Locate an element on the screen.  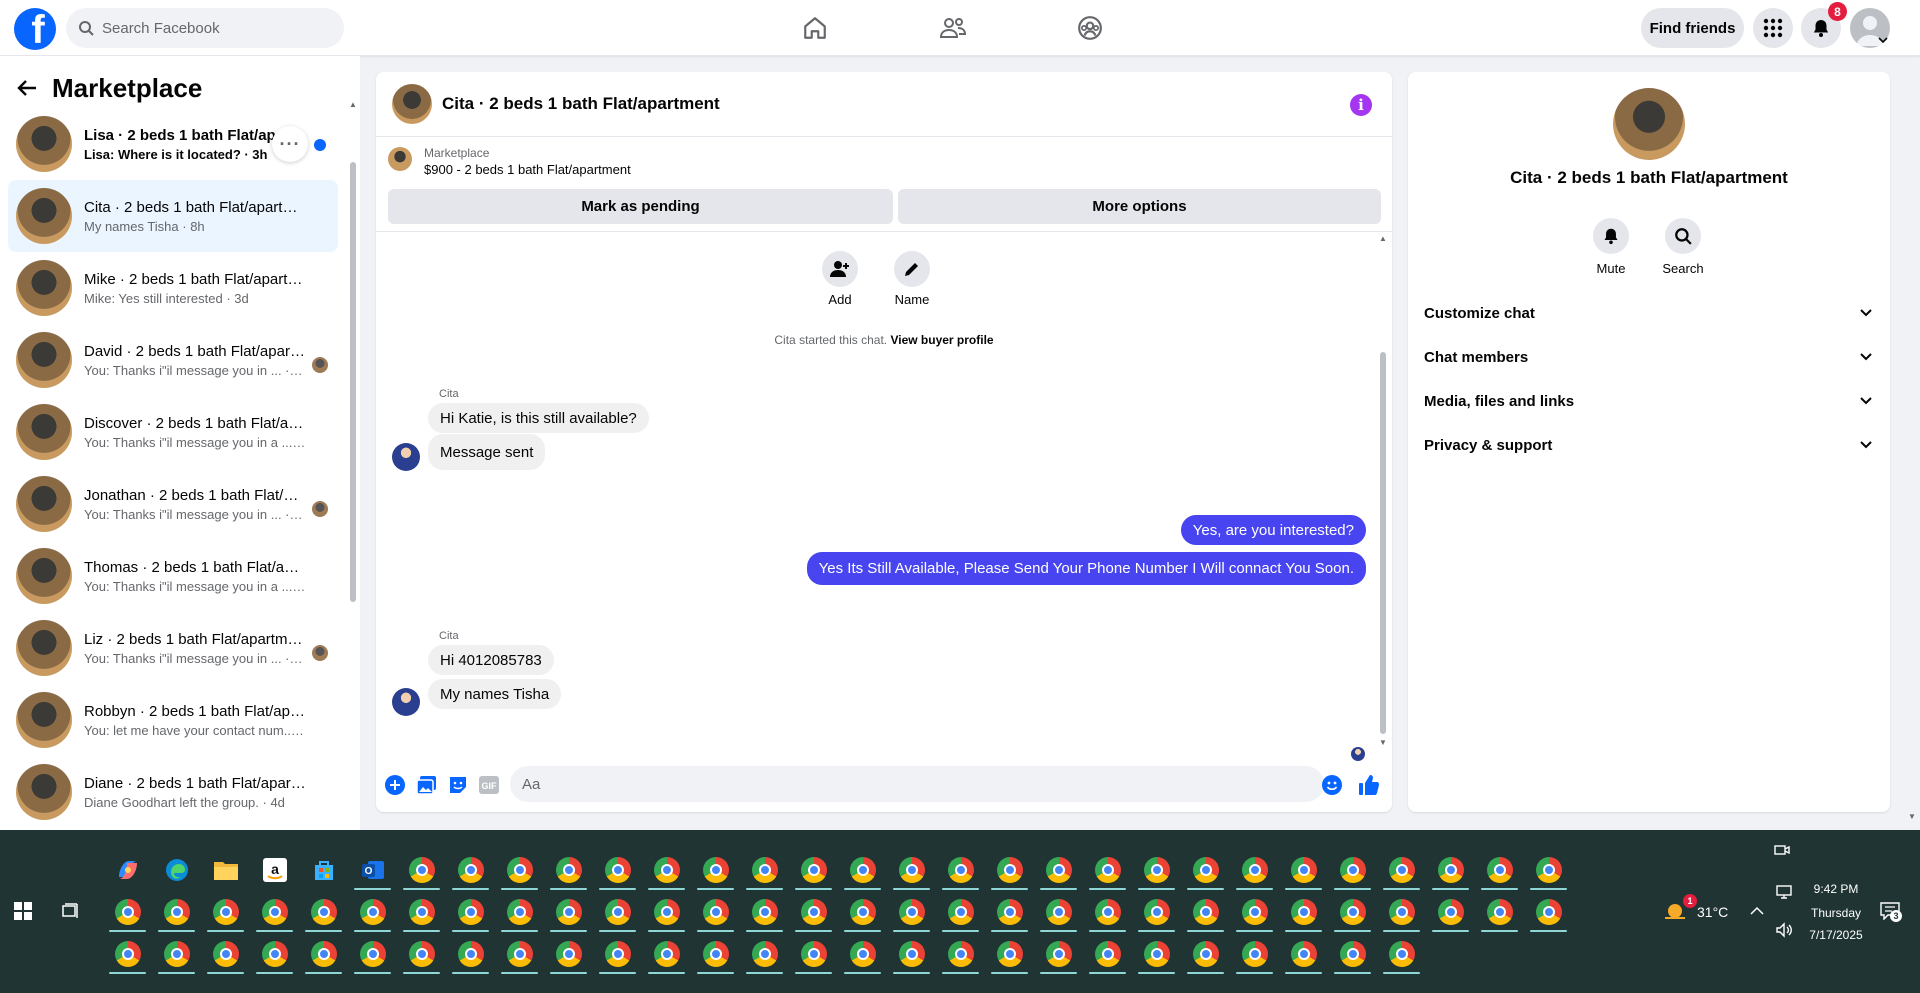
incoming-message: Hi Katie, is this still available? is located at coordinates (538, 418).